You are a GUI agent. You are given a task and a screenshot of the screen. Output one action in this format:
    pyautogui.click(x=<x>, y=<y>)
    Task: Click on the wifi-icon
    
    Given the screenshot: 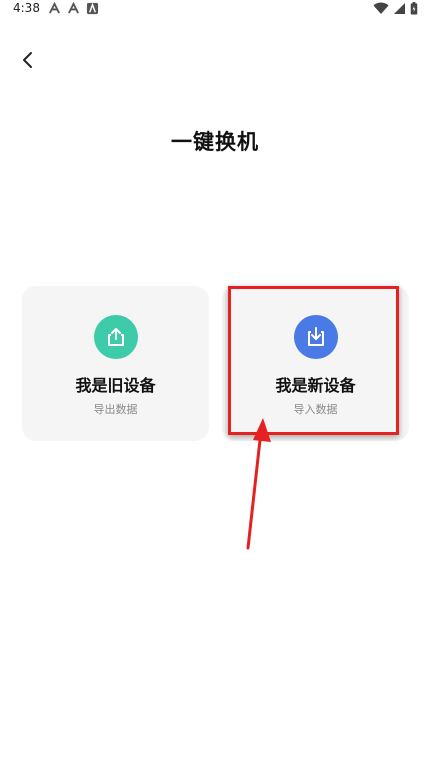 What is the action you would take?
    pyautogui.click(x=381, y=8)
    